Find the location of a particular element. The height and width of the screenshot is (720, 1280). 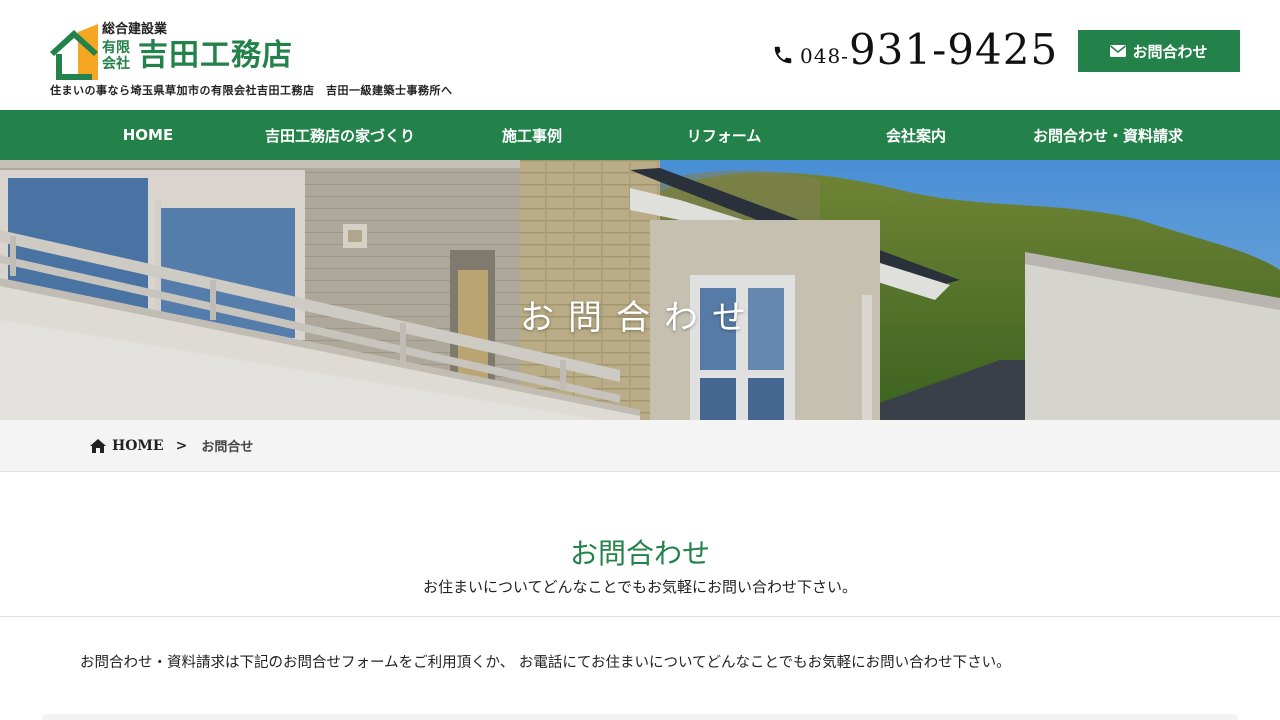

logo-tagline-small: 総合建設業 is located at coordinates (135, 29).